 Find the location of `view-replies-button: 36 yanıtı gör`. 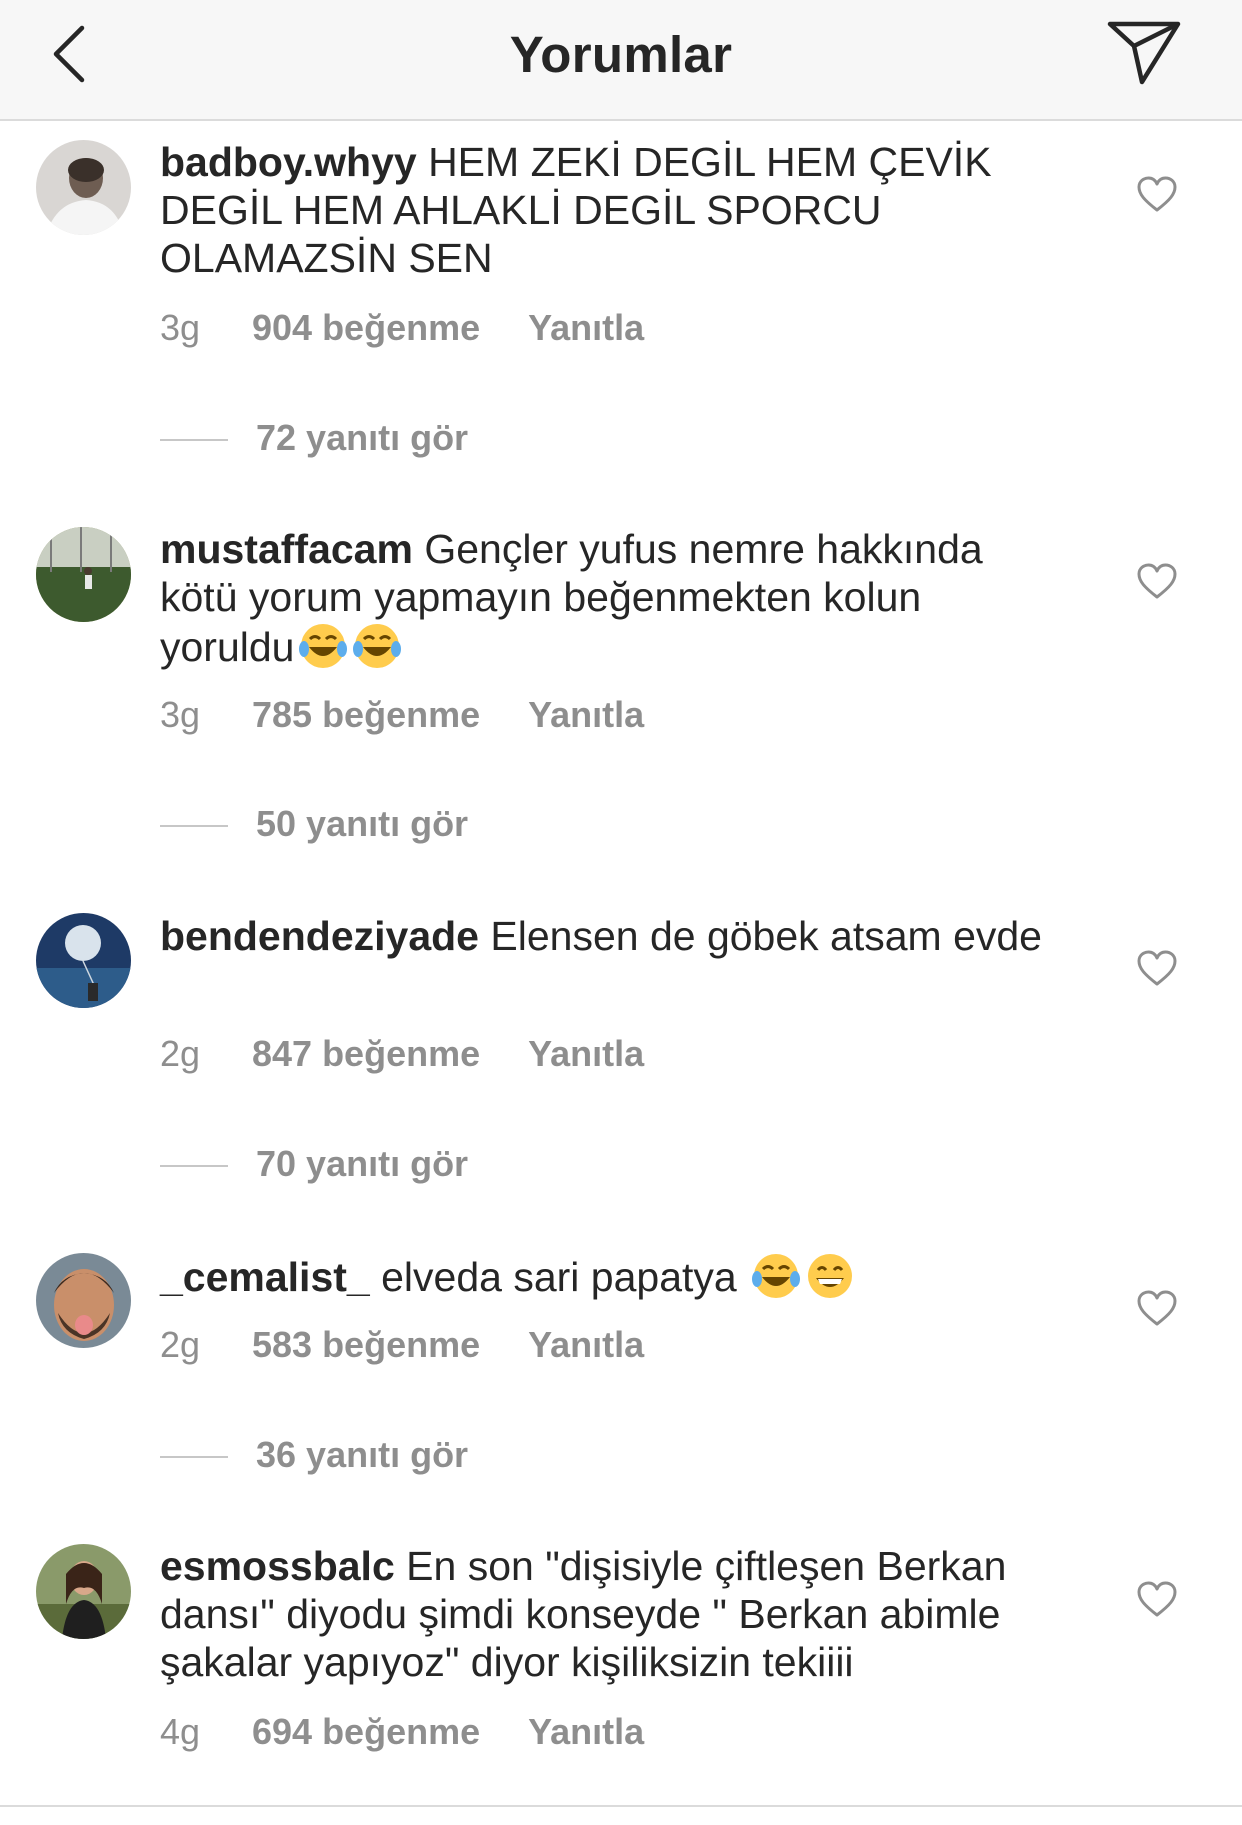

view-replies-button: 36 yanıtı gör is located at coordinates (314, 1455).